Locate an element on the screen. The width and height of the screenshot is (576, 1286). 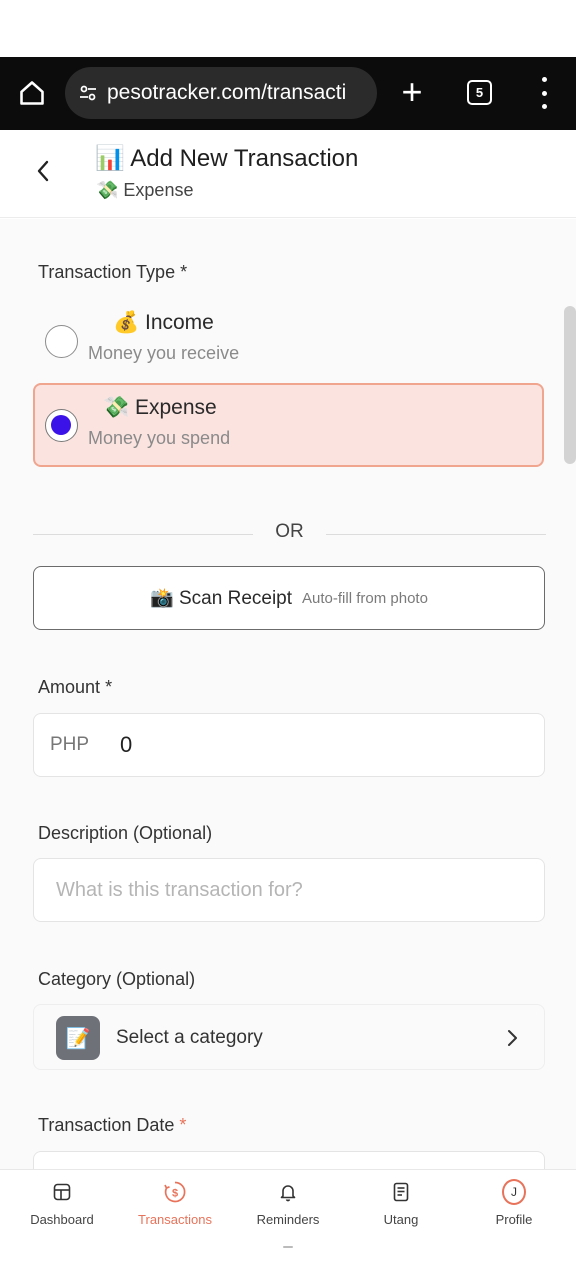
avatar: J is located at coordinates (514, 1192).